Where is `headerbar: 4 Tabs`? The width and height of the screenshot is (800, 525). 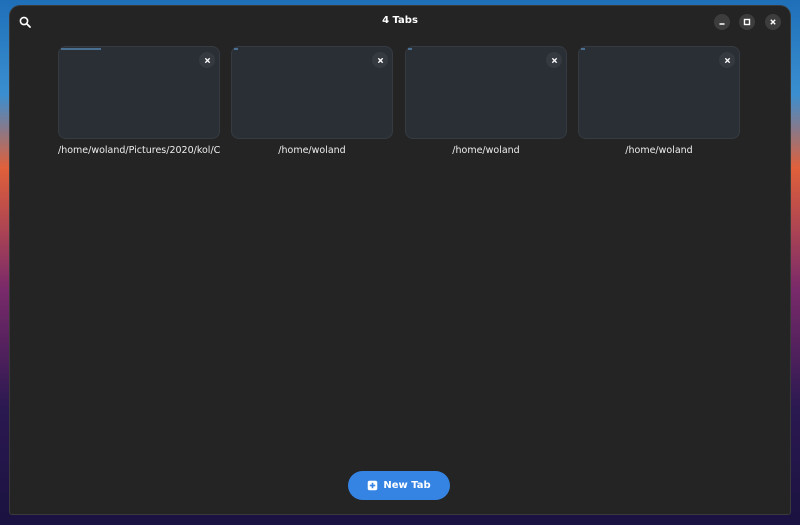 headerbar: 4 Tabs is located at coordinates (400, 22).